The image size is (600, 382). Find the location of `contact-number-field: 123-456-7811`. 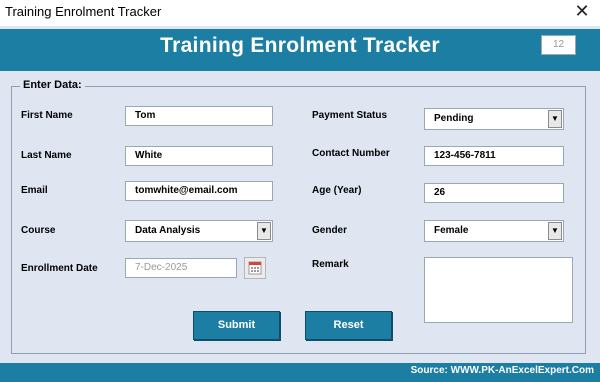

contact-number-field: 123-456-7811 is located at coordinates (494, 156).